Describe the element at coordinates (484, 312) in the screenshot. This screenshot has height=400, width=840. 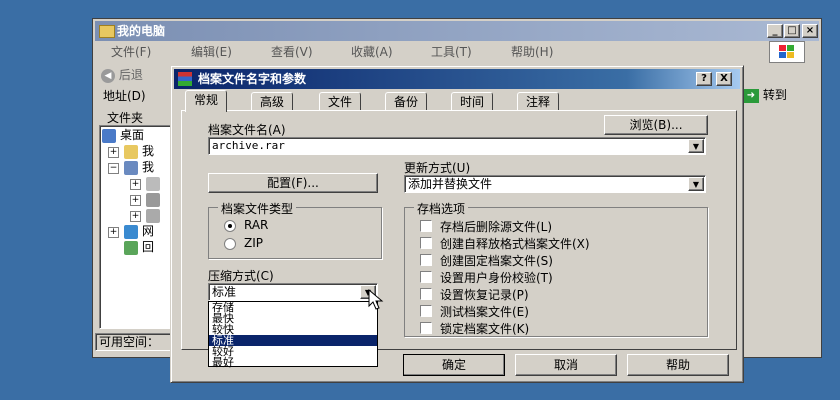
I see `option-test-label: 测试档案文件(E)` at that location.